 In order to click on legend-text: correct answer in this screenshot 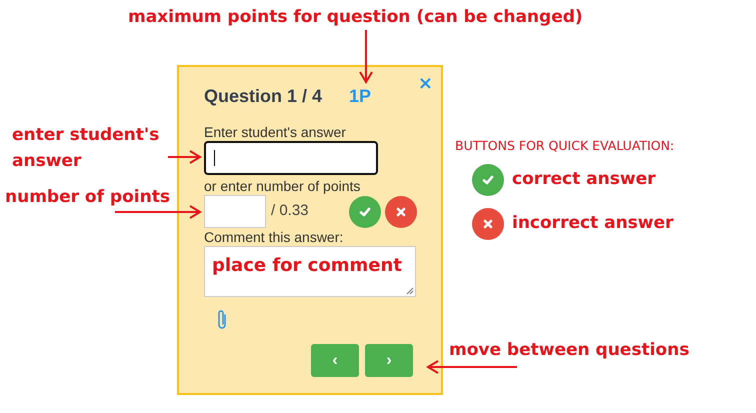, I will do `click(584, 180)`.